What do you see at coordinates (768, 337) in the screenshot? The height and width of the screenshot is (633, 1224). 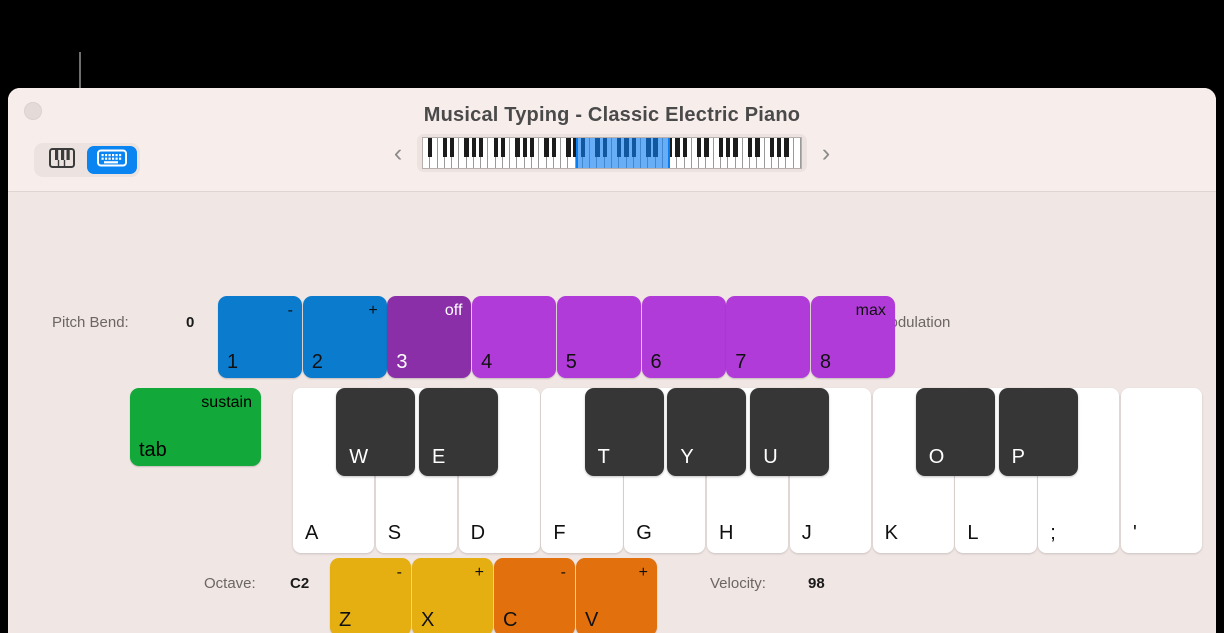 I see `number-key-7: 7` at bounding box center [768, 337].